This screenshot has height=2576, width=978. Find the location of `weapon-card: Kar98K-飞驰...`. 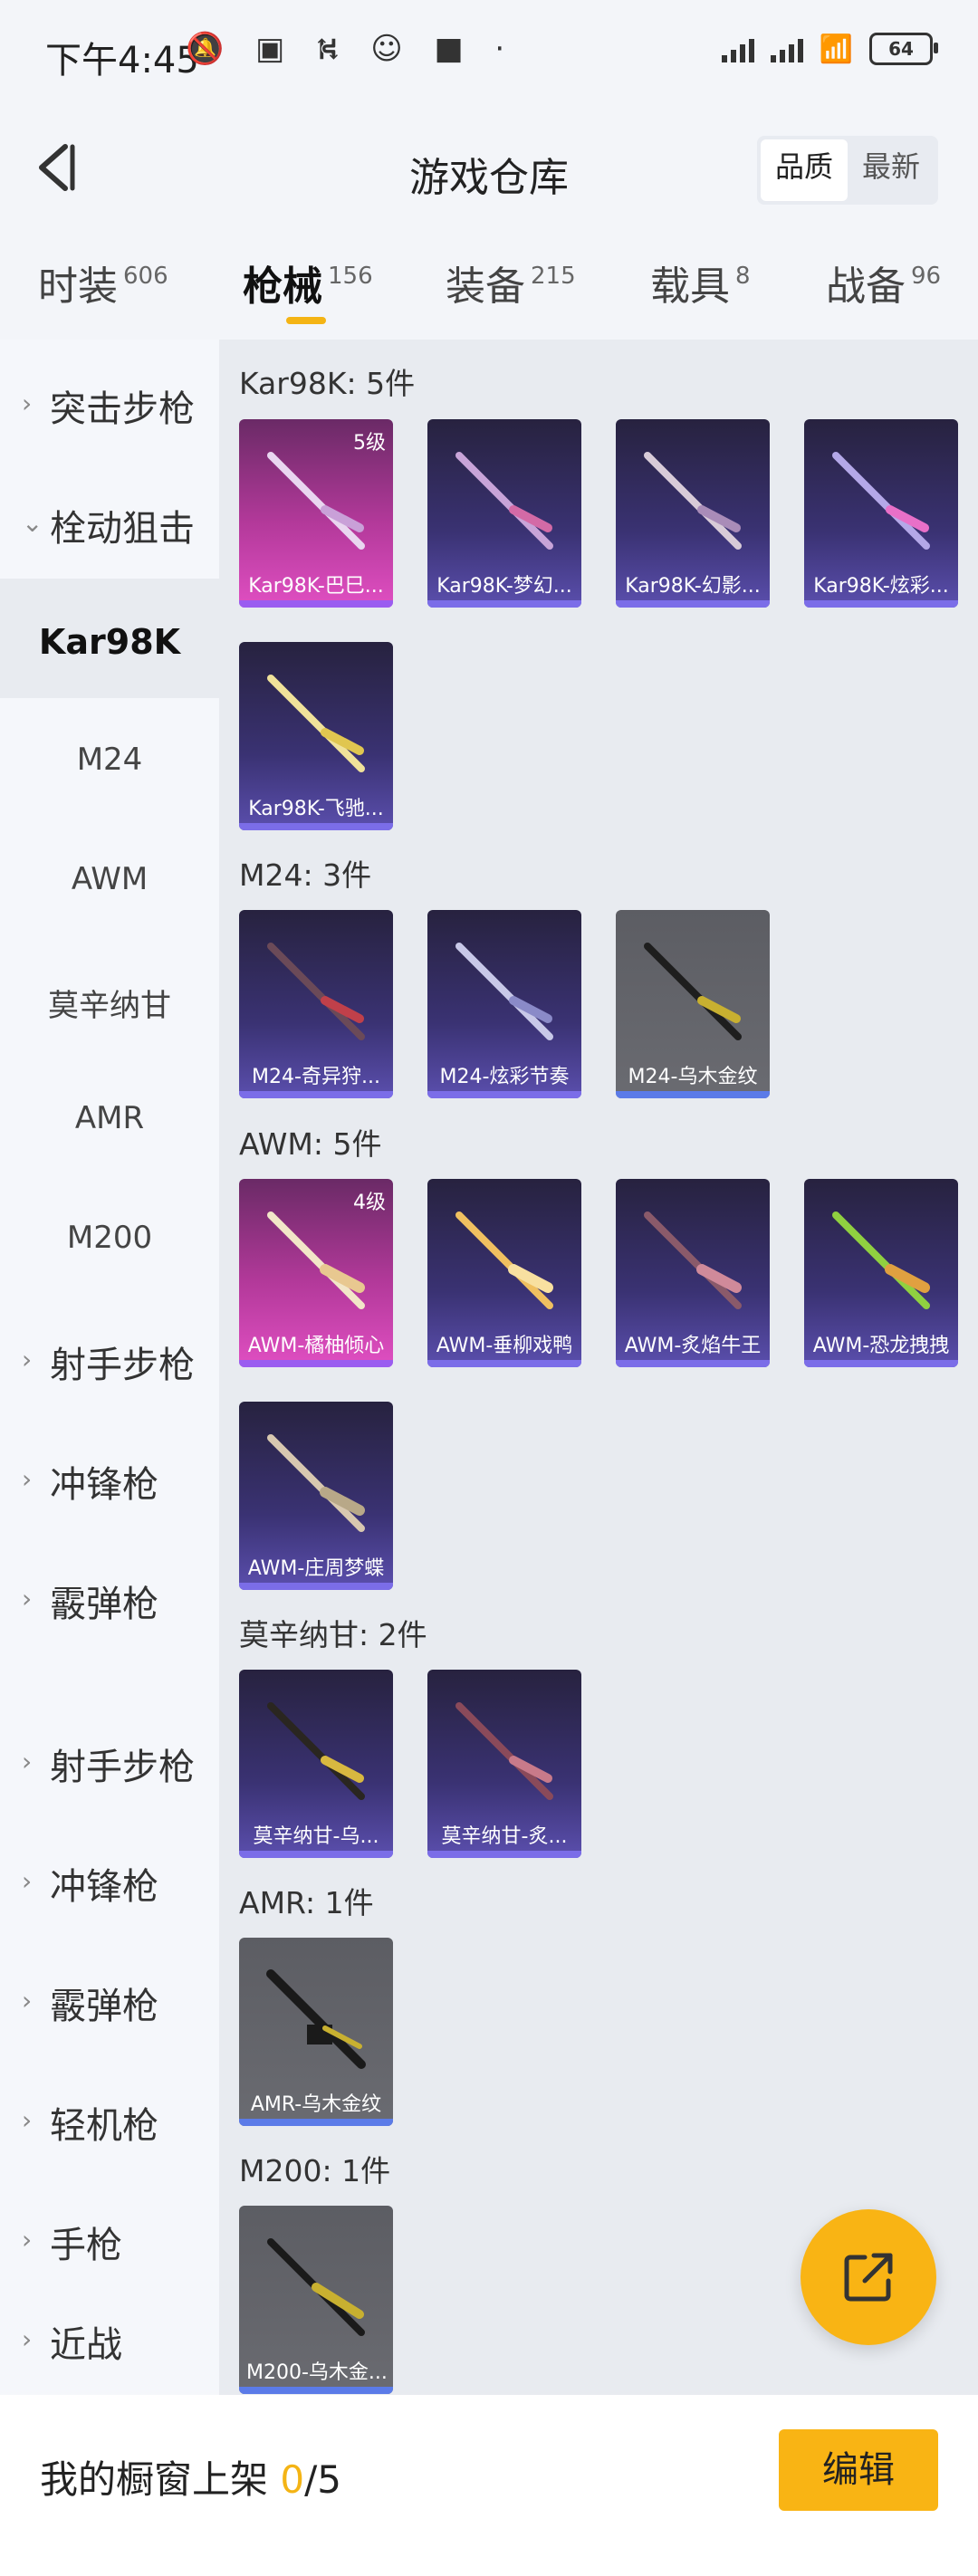

weapon-card: Kar98K-飞驰... is located at coordinates (316, 736).